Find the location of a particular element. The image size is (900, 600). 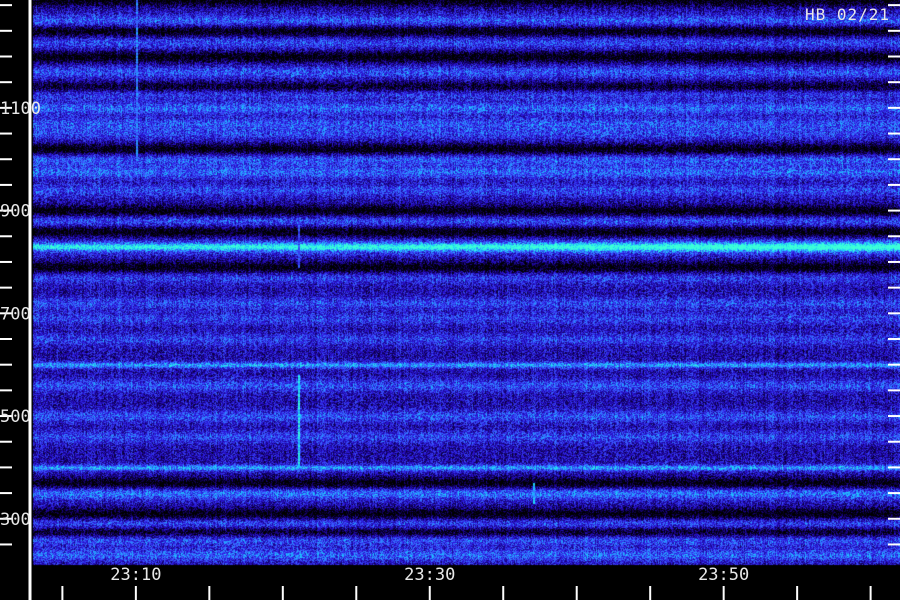

x-tick-label: 23:10 is located at coordinates (135, 575).